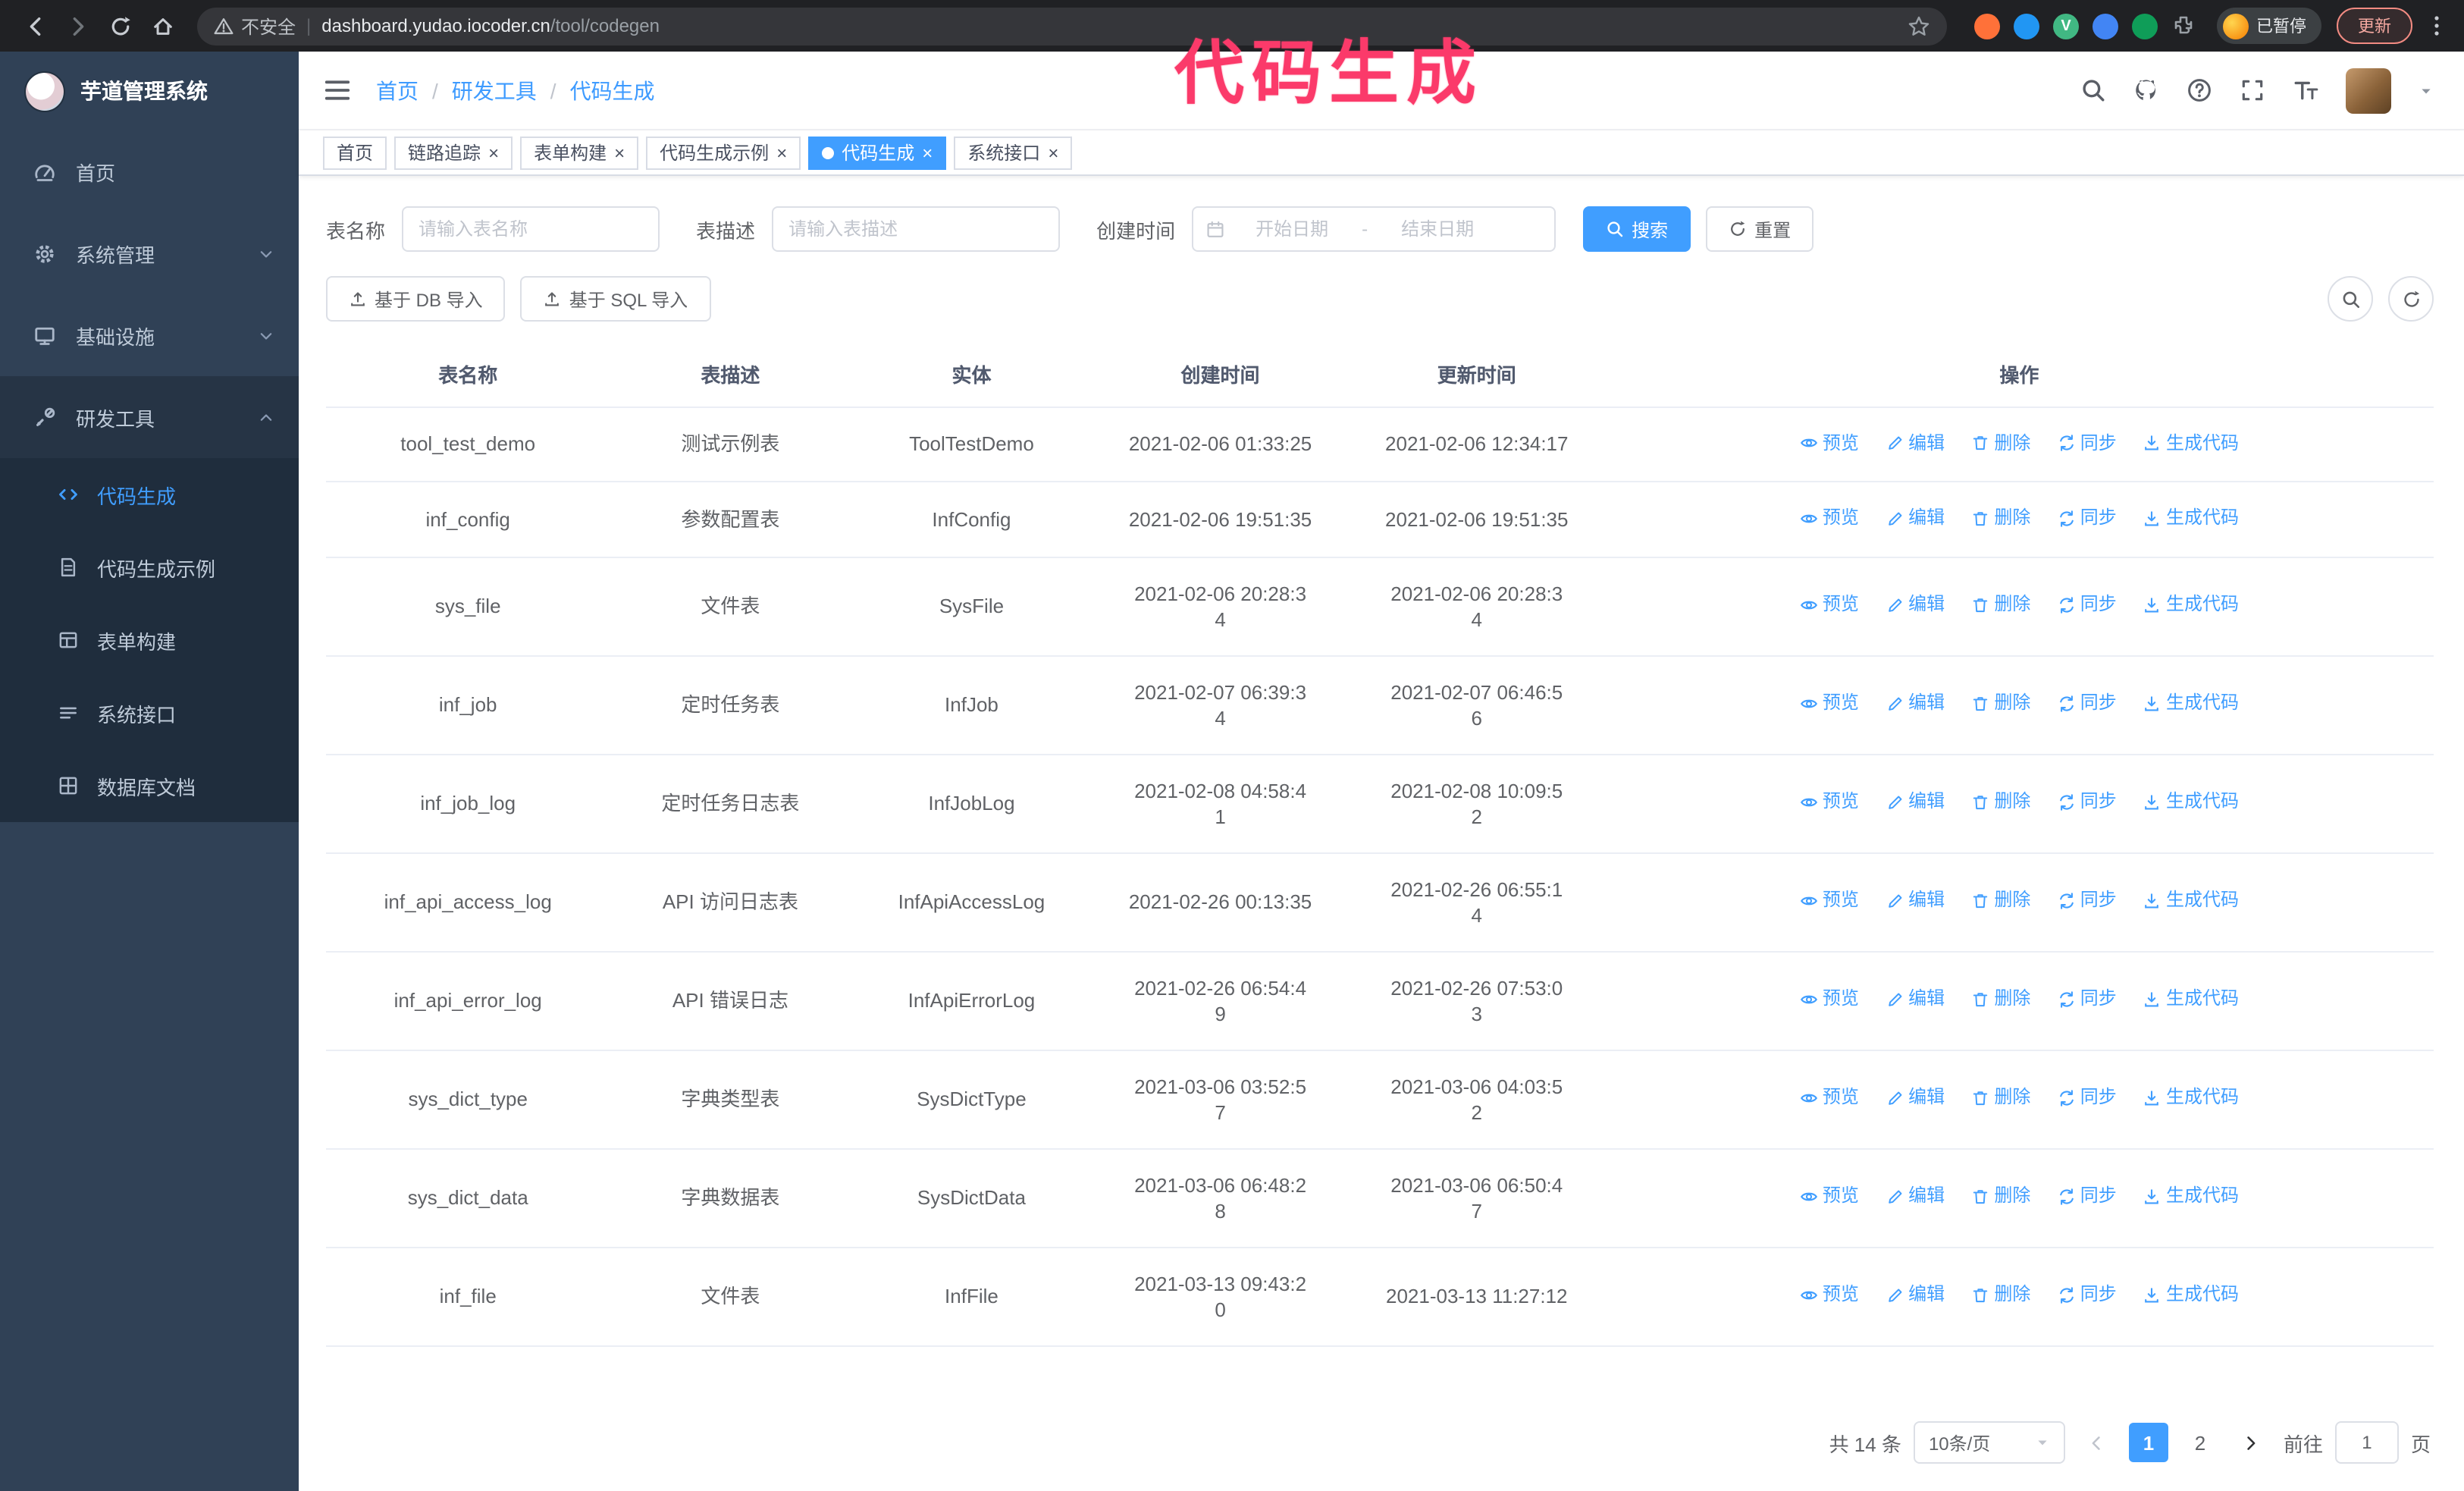  Describe the element at coordinates (2253, 90) in the screenshot. I see `fullscreen-icon` at that location.